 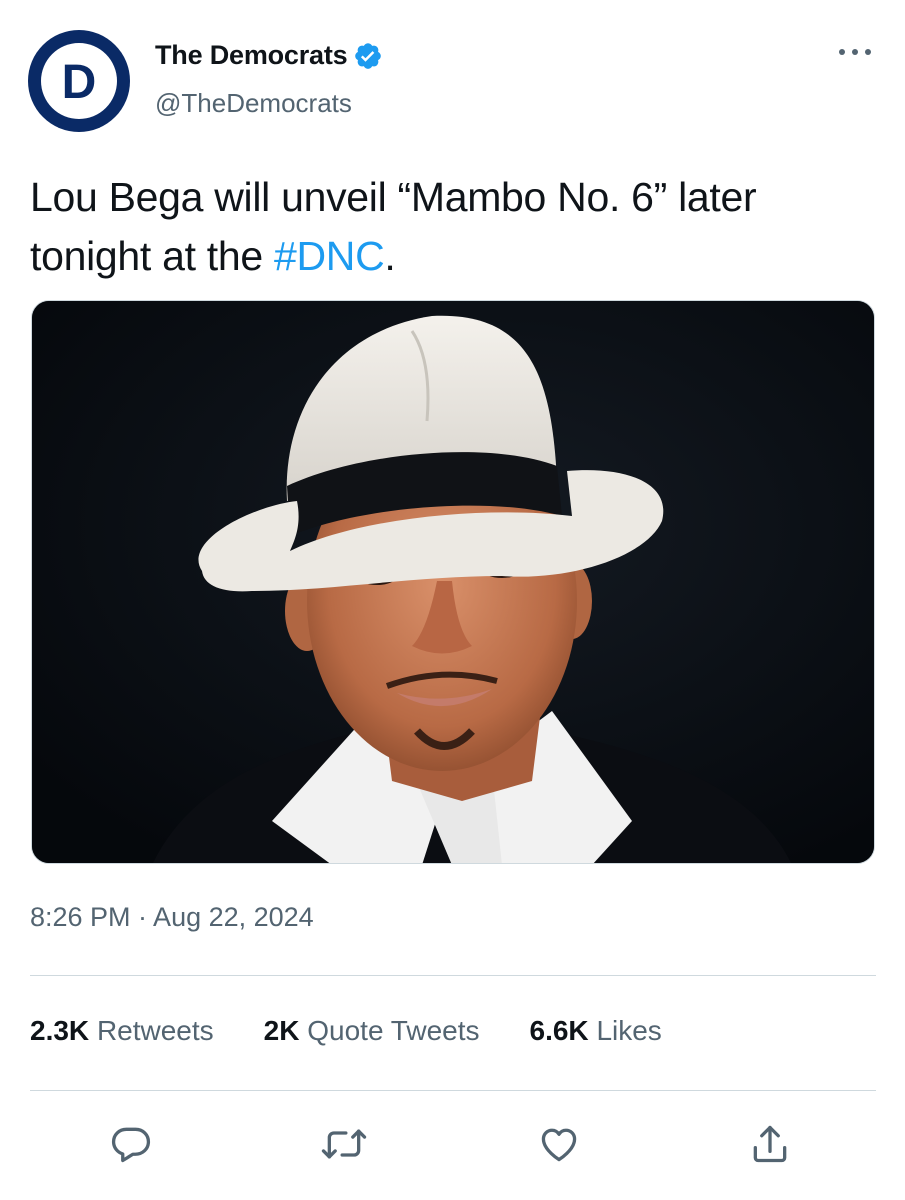 I want to click on share-button, so click(x=770, y=1144).